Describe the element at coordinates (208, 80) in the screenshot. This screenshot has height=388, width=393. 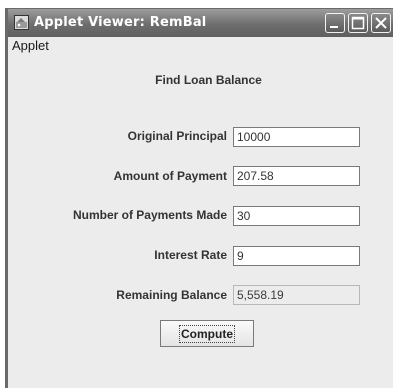
I see `form-heading: Find Loan Balance` at that location.